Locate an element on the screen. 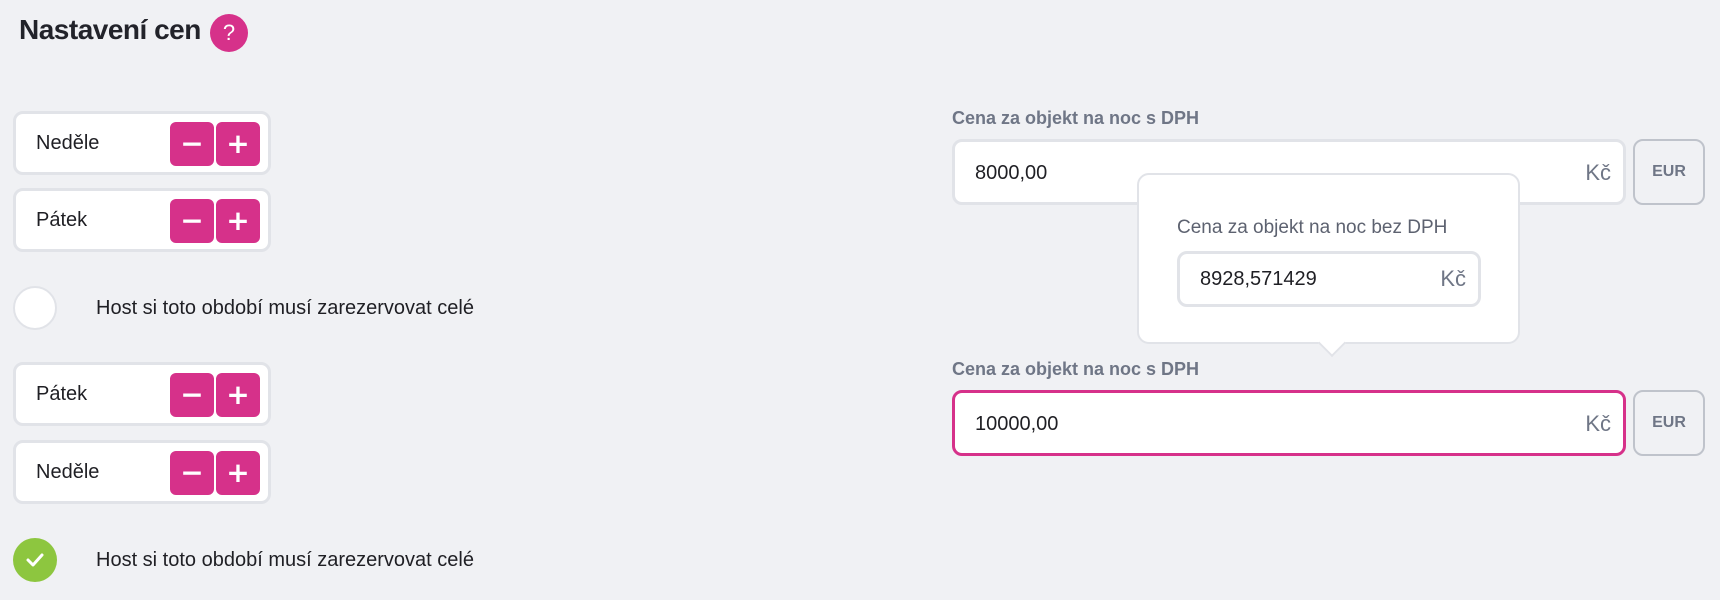 This screenshot has width=1720, height=600. checkmark-icon is located at coordinates (35, 560).